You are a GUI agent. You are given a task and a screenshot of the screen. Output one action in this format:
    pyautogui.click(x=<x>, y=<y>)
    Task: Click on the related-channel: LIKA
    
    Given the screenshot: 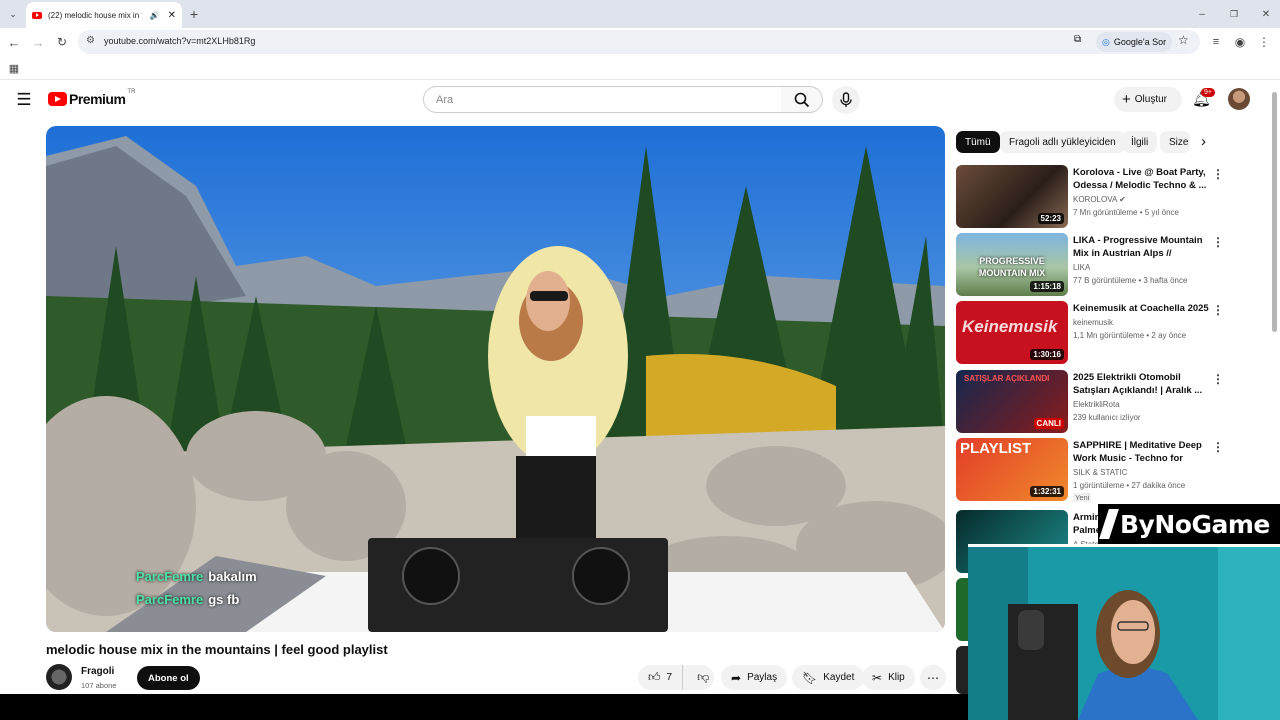 What is the action you would take?
    pyautogui.click(x=1082, y=267)
    